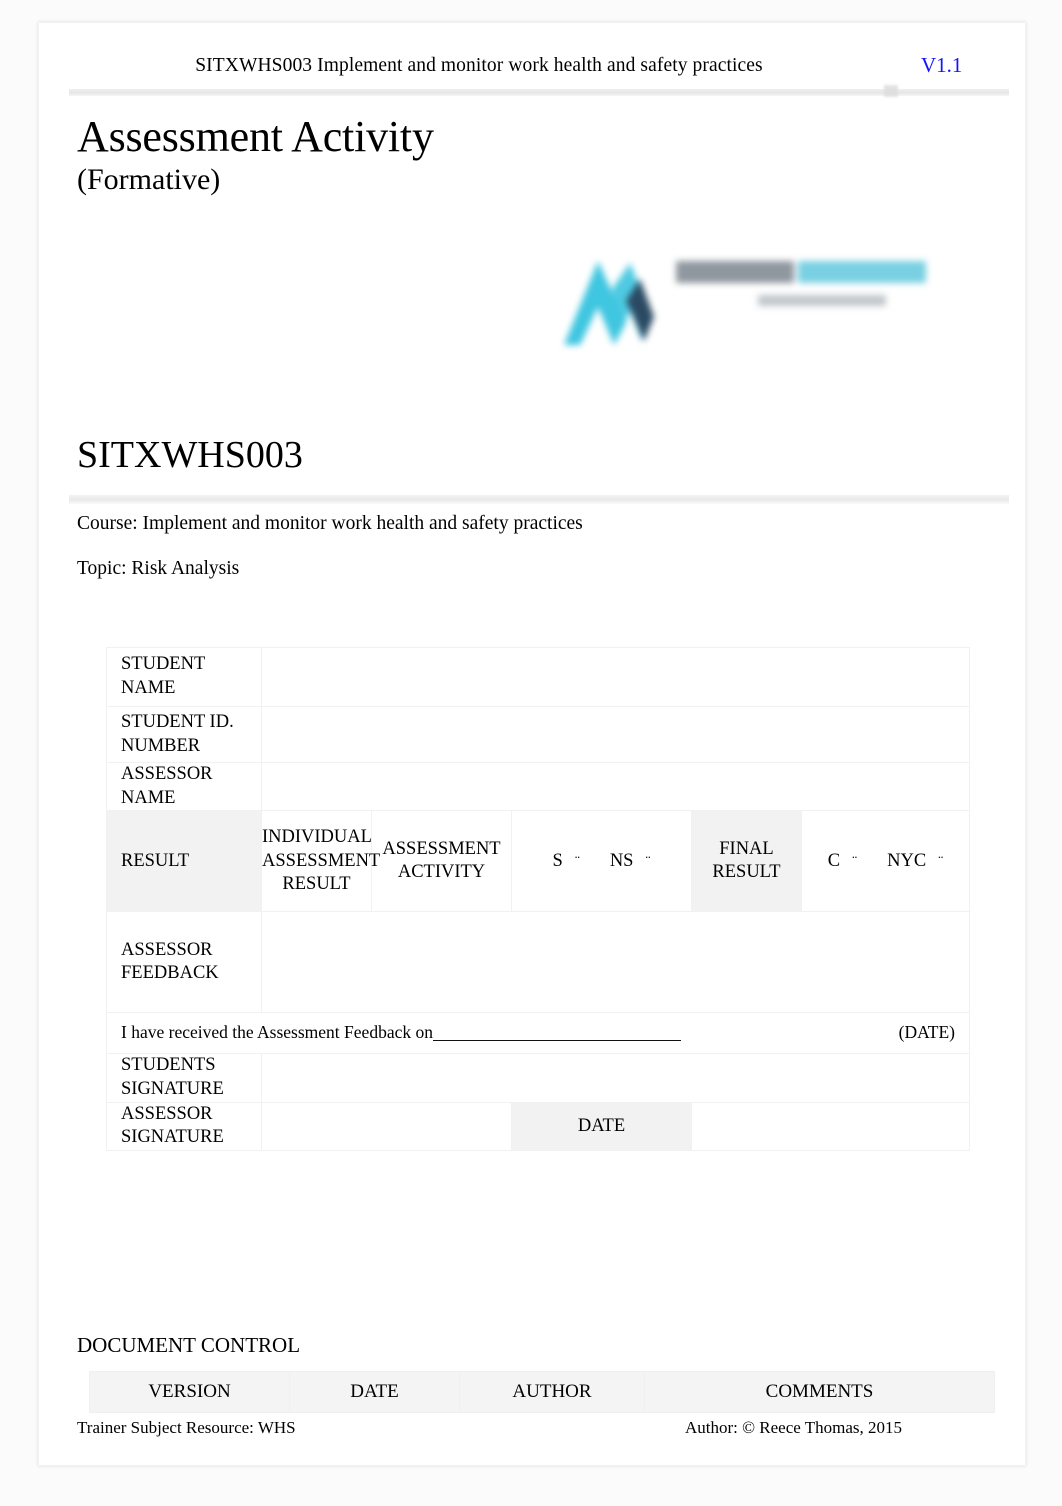  I want to click on assessor-name-field, so click(615, 786).